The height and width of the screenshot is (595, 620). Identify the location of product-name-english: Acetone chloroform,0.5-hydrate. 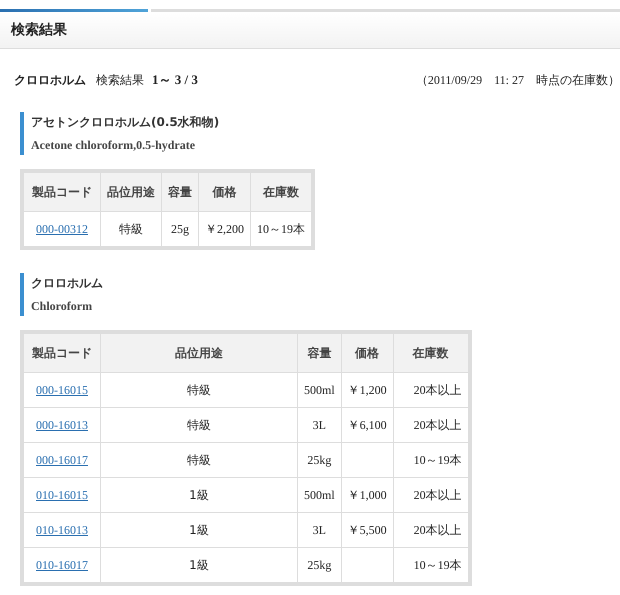
(113, 145).